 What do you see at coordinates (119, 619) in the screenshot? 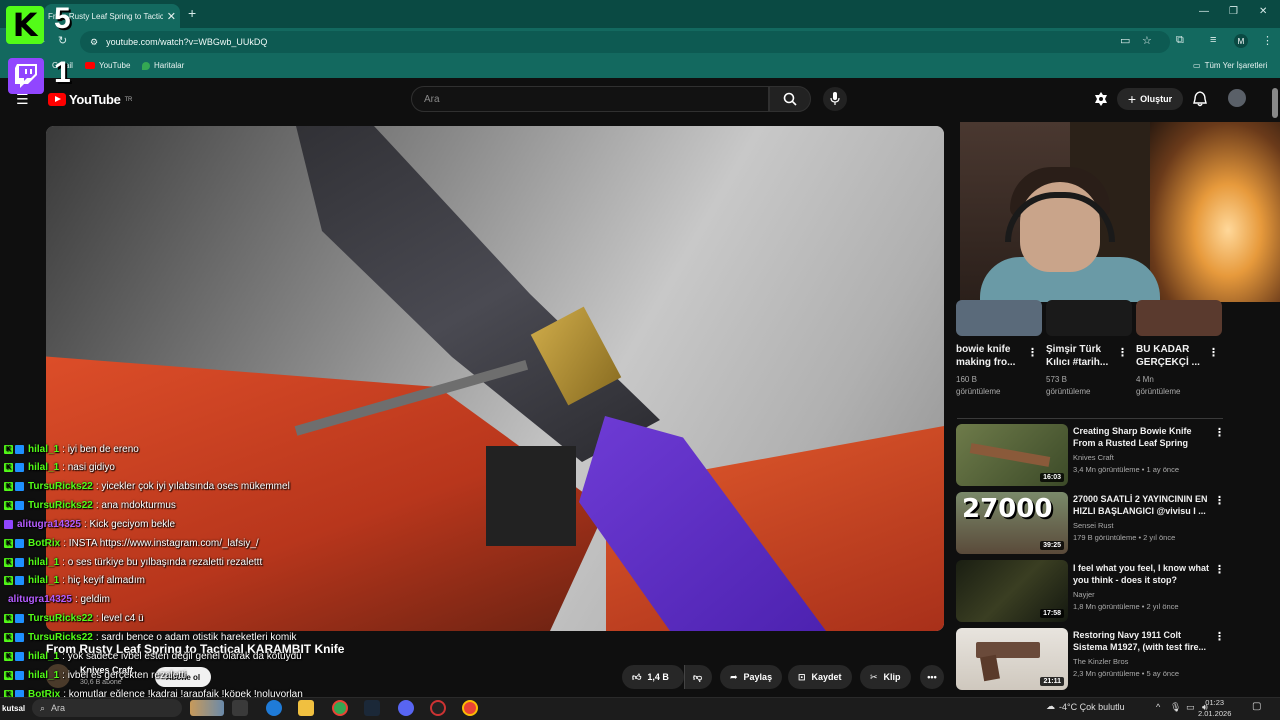
I see `chat-text: : level c4 ü` at bounding box center [119, 619].